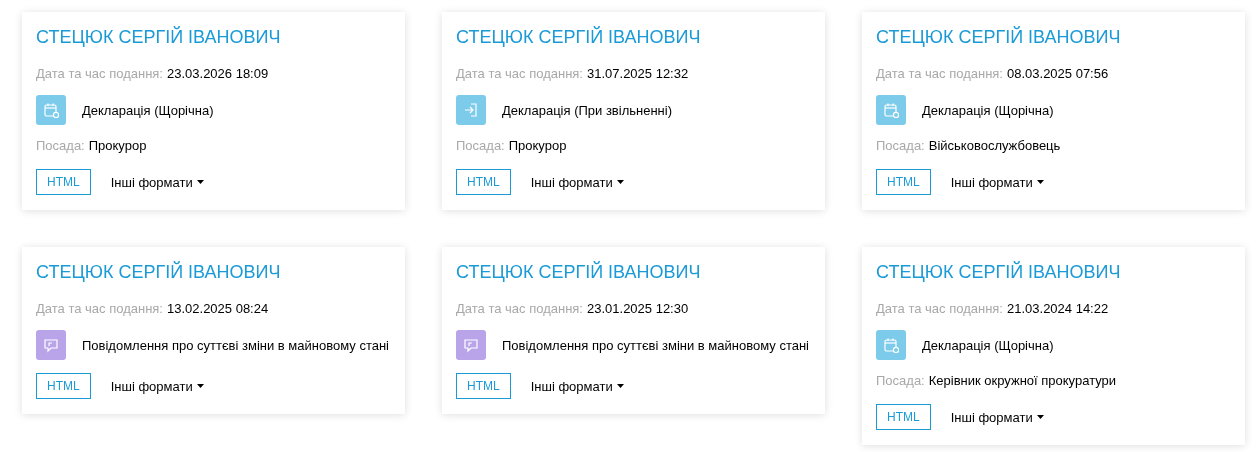 Image resolution: width=1256 pixels, height=452 pixels. What do you see at coordinates (638, 74) in the screenshot?
I see `date-value: 31.07.2025 12:32` at bounding box center [638, 74].